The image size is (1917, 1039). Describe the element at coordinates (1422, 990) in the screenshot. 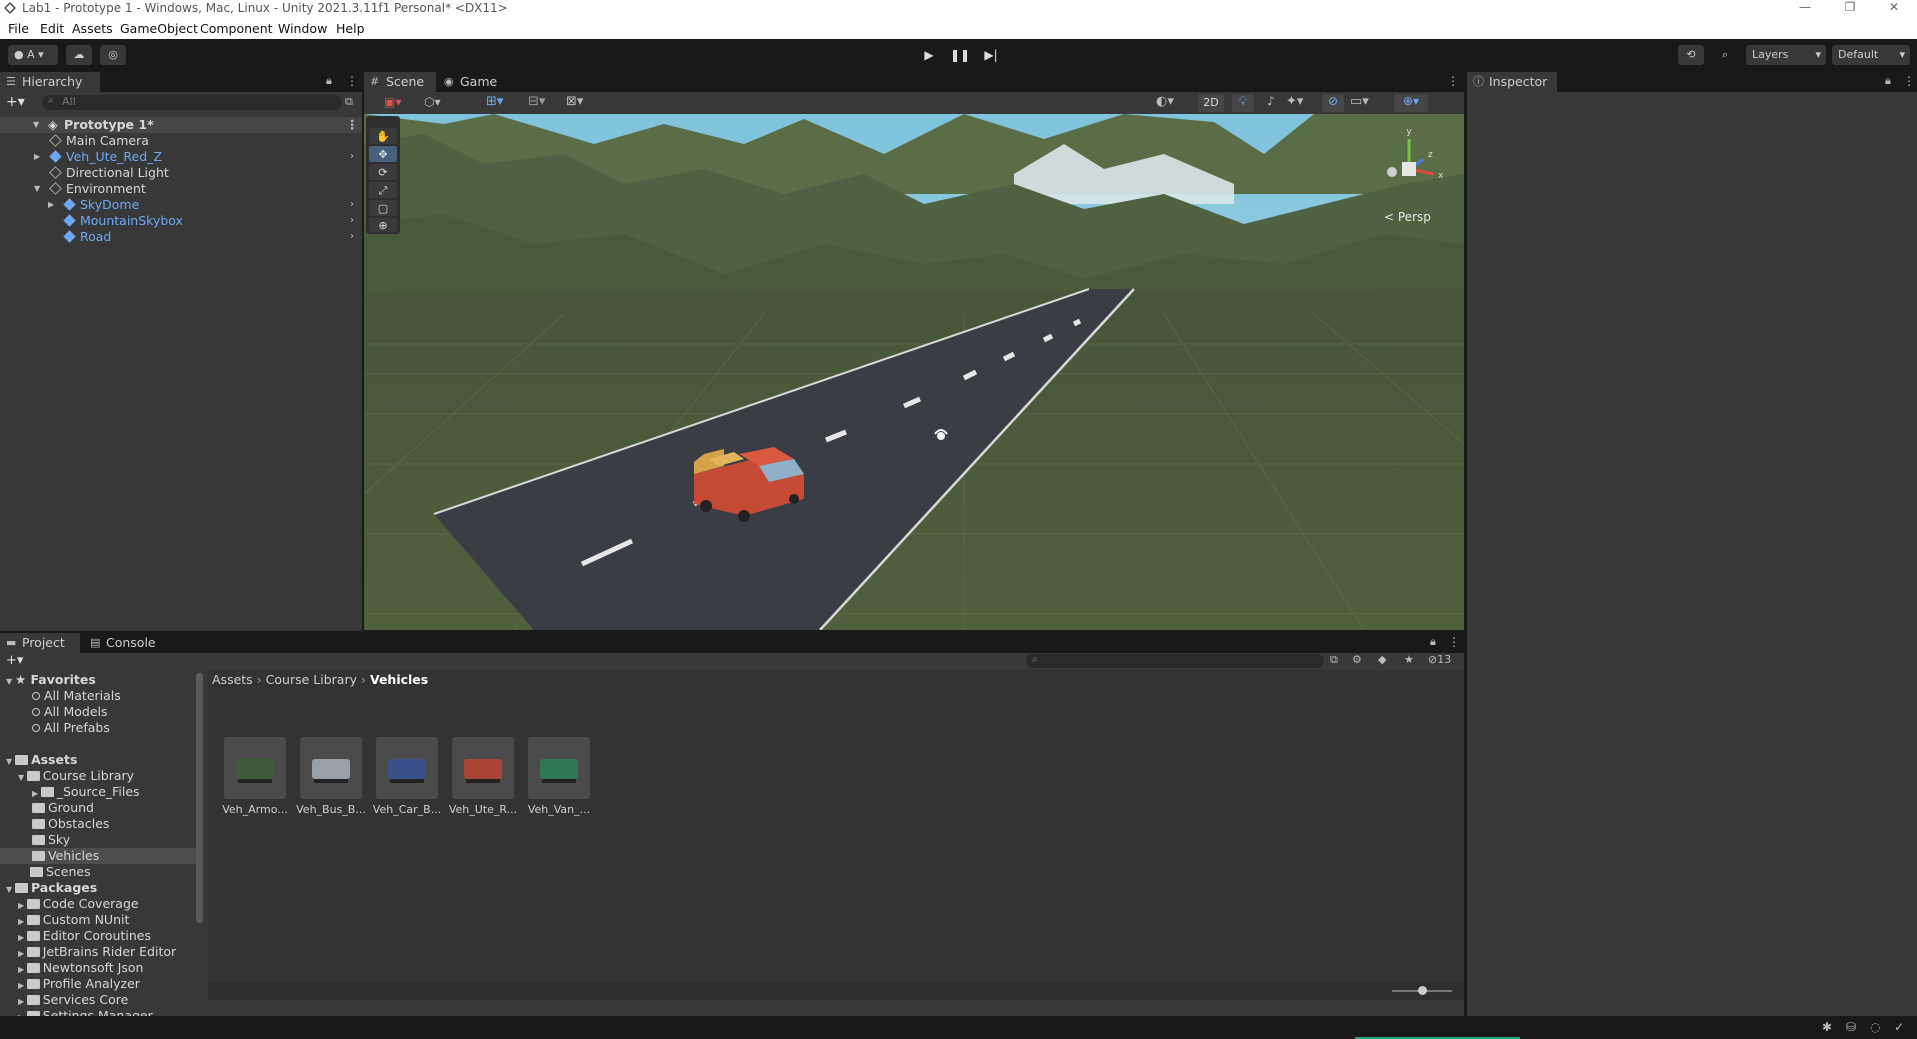

I see `zoom-slider-handle` at that location.